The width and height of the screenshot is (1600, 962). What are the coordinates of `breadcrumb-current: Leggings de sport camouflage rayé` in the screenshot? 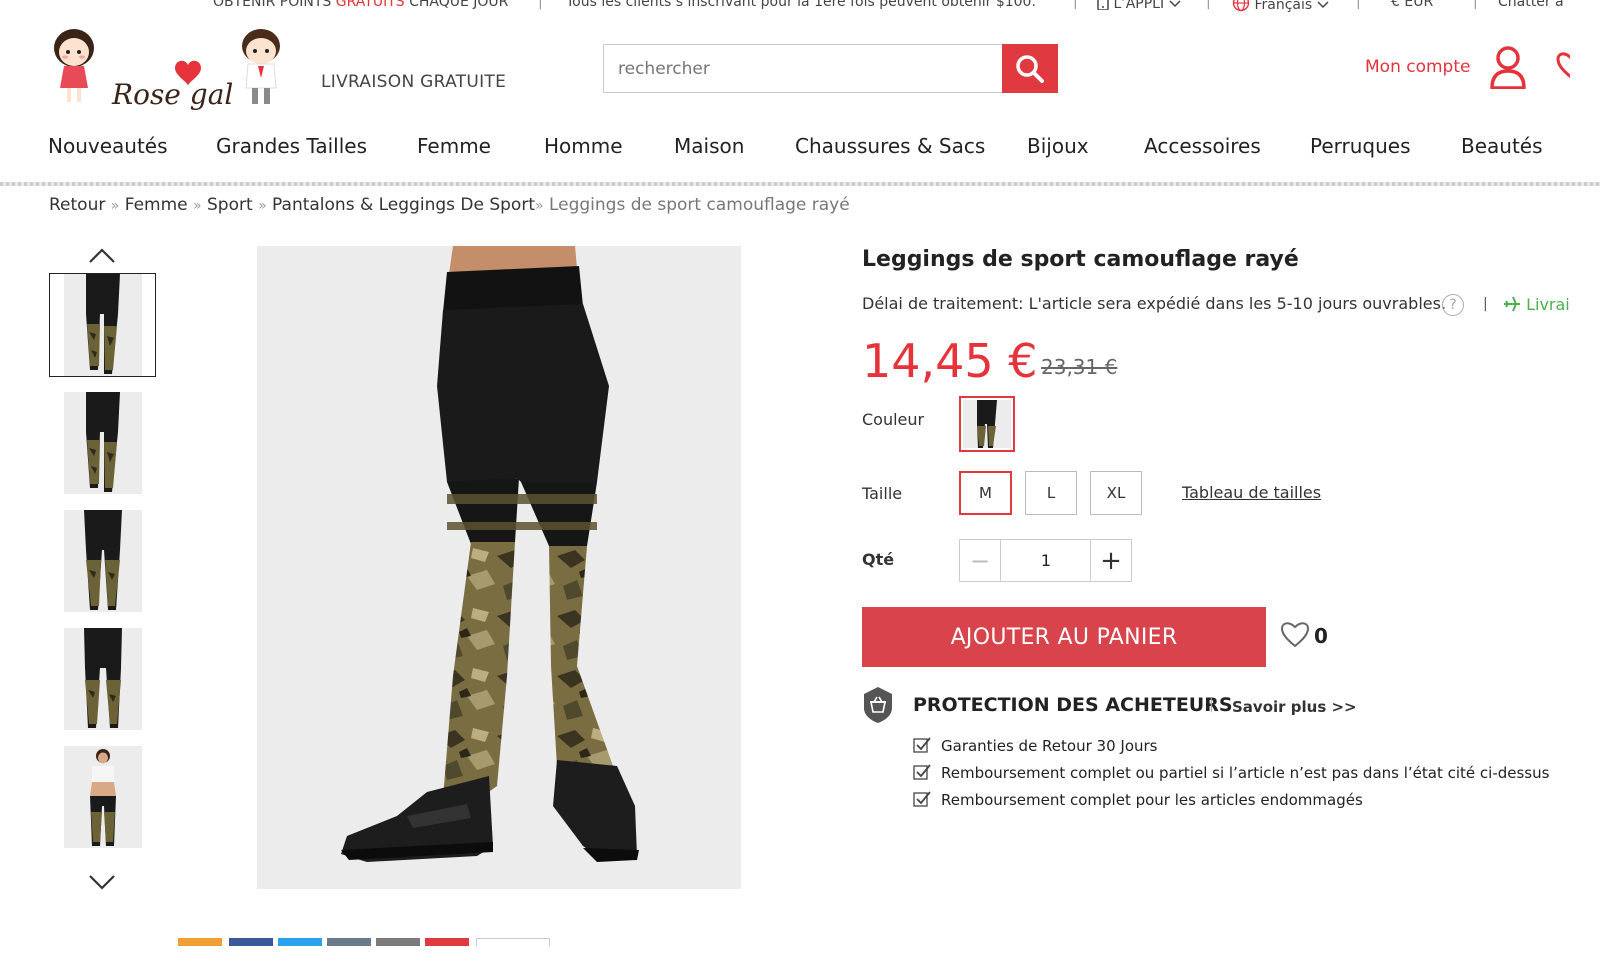 It's located at (699, 205).